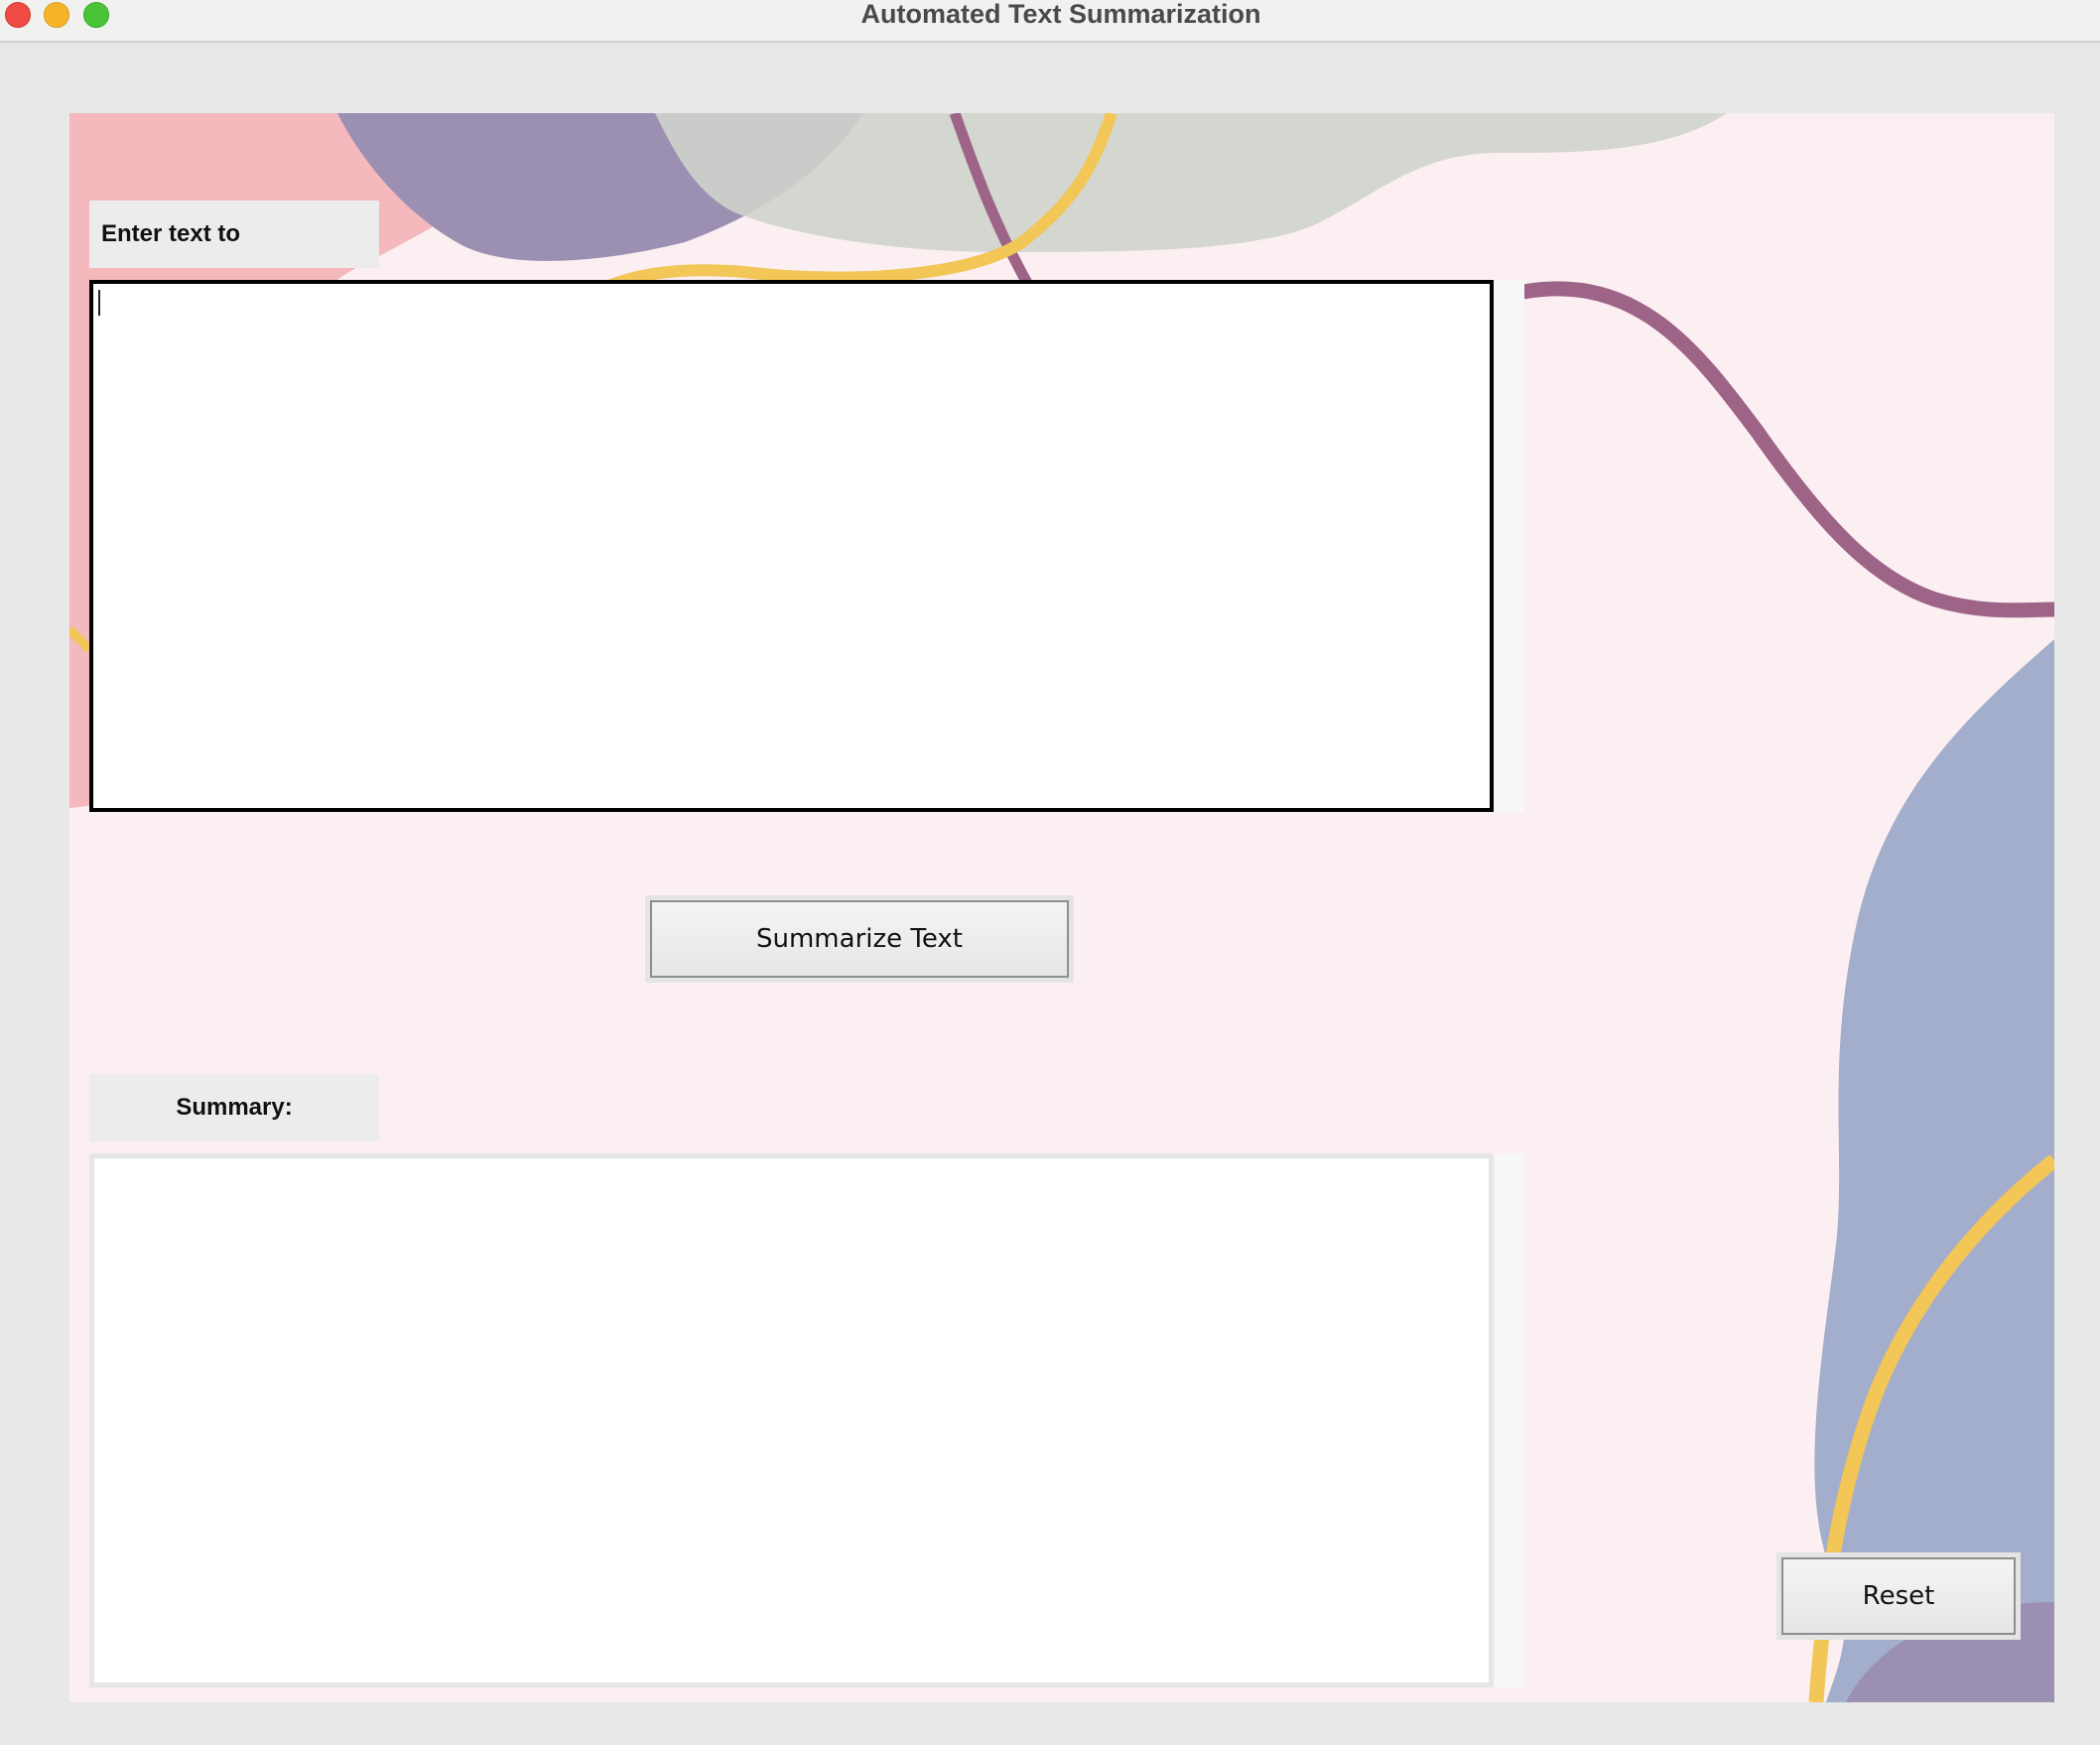 The image size is (2100, 1745). Describe the element at coordinates (1191, 182) in the screenshot. I see `gray-blob-shape` at that location.